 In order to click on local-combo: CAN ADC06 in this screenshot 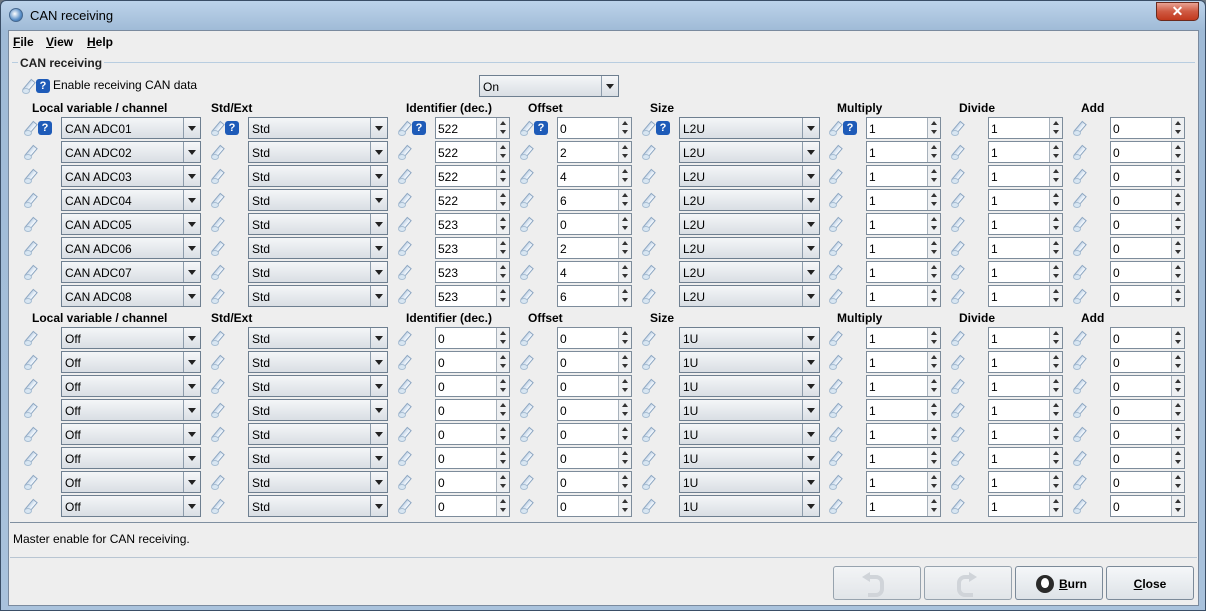, I will do `click(131, 248)`.